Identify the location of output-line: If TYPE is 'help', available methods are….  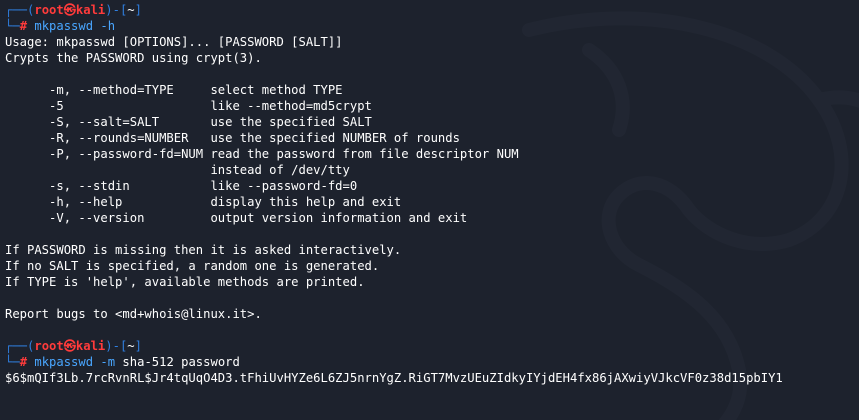
(185, 282).